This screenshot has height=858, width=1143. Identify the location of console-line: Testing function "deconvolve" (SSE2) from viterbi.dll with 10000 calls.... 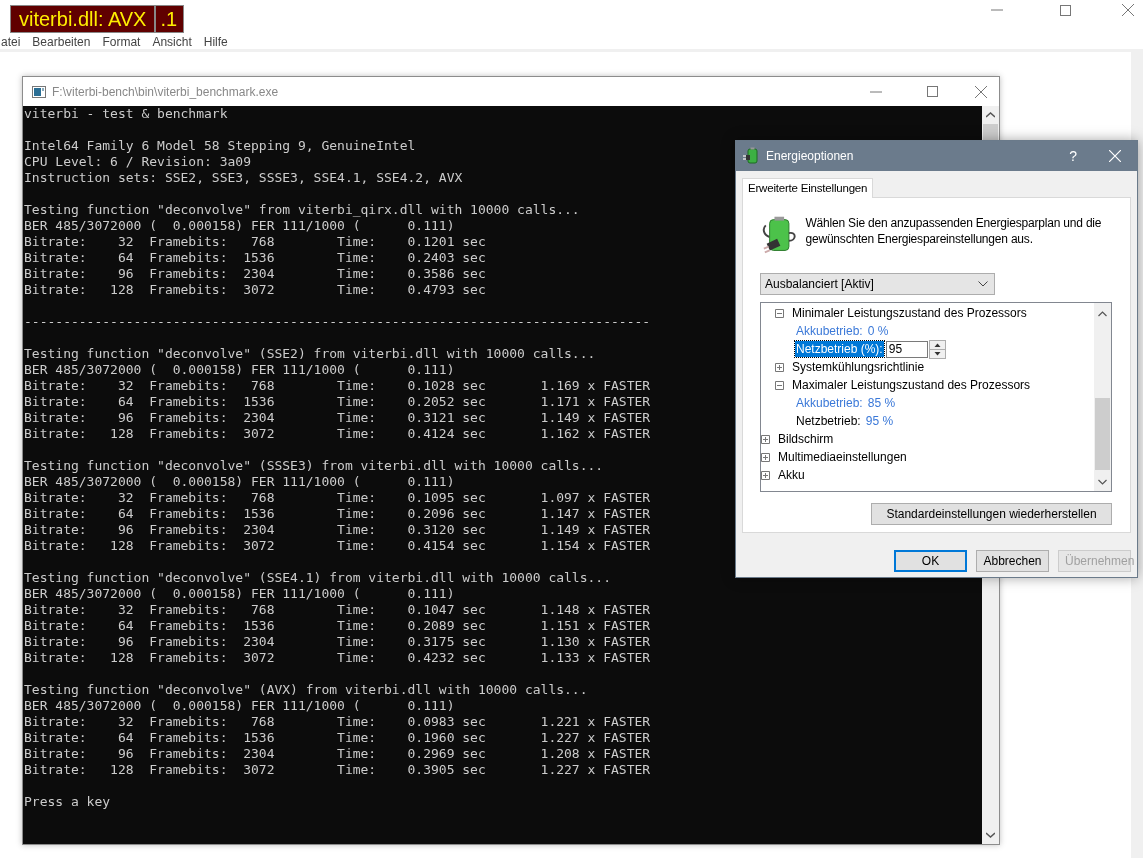
(310, 354).